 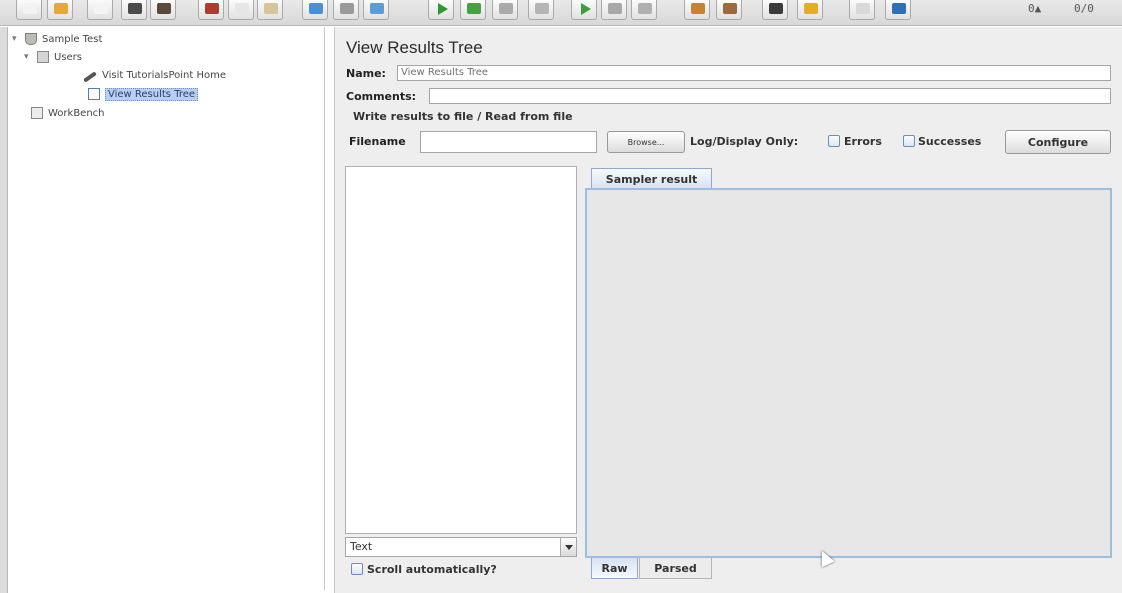 I want to click on help-icon, so click(x=899, y=8).